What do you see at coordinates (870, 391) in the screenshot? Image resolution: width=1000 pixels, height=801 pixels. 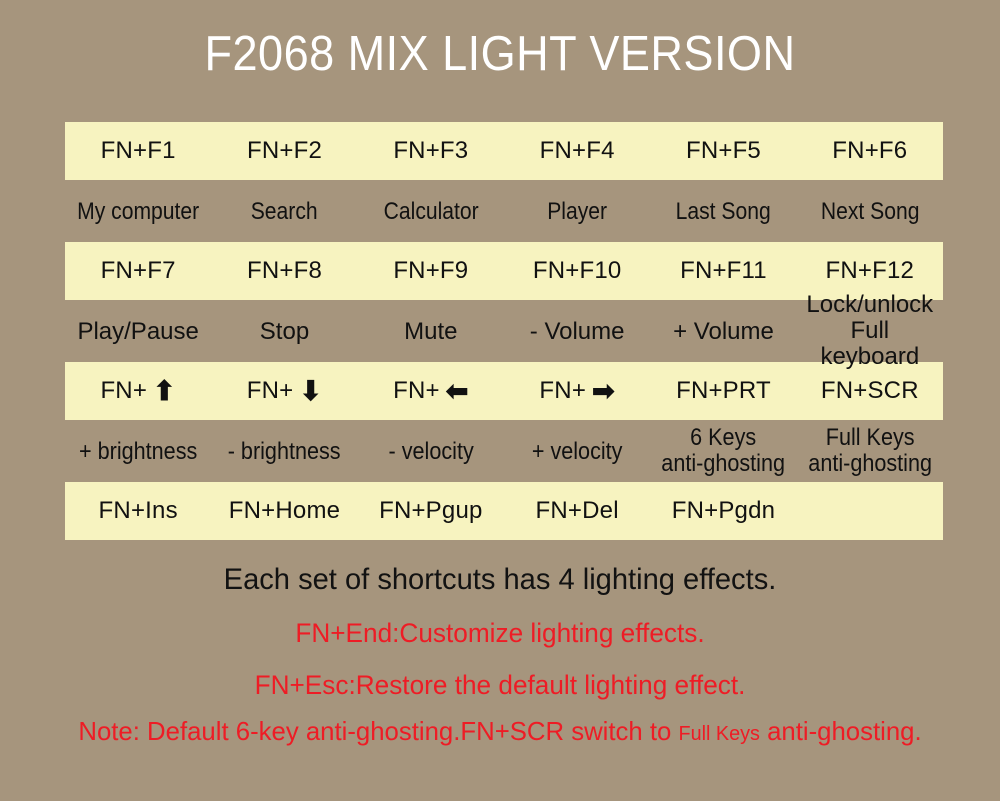 I see `key-fn-scr: FN+SCR` at bounding box center [870, 391].